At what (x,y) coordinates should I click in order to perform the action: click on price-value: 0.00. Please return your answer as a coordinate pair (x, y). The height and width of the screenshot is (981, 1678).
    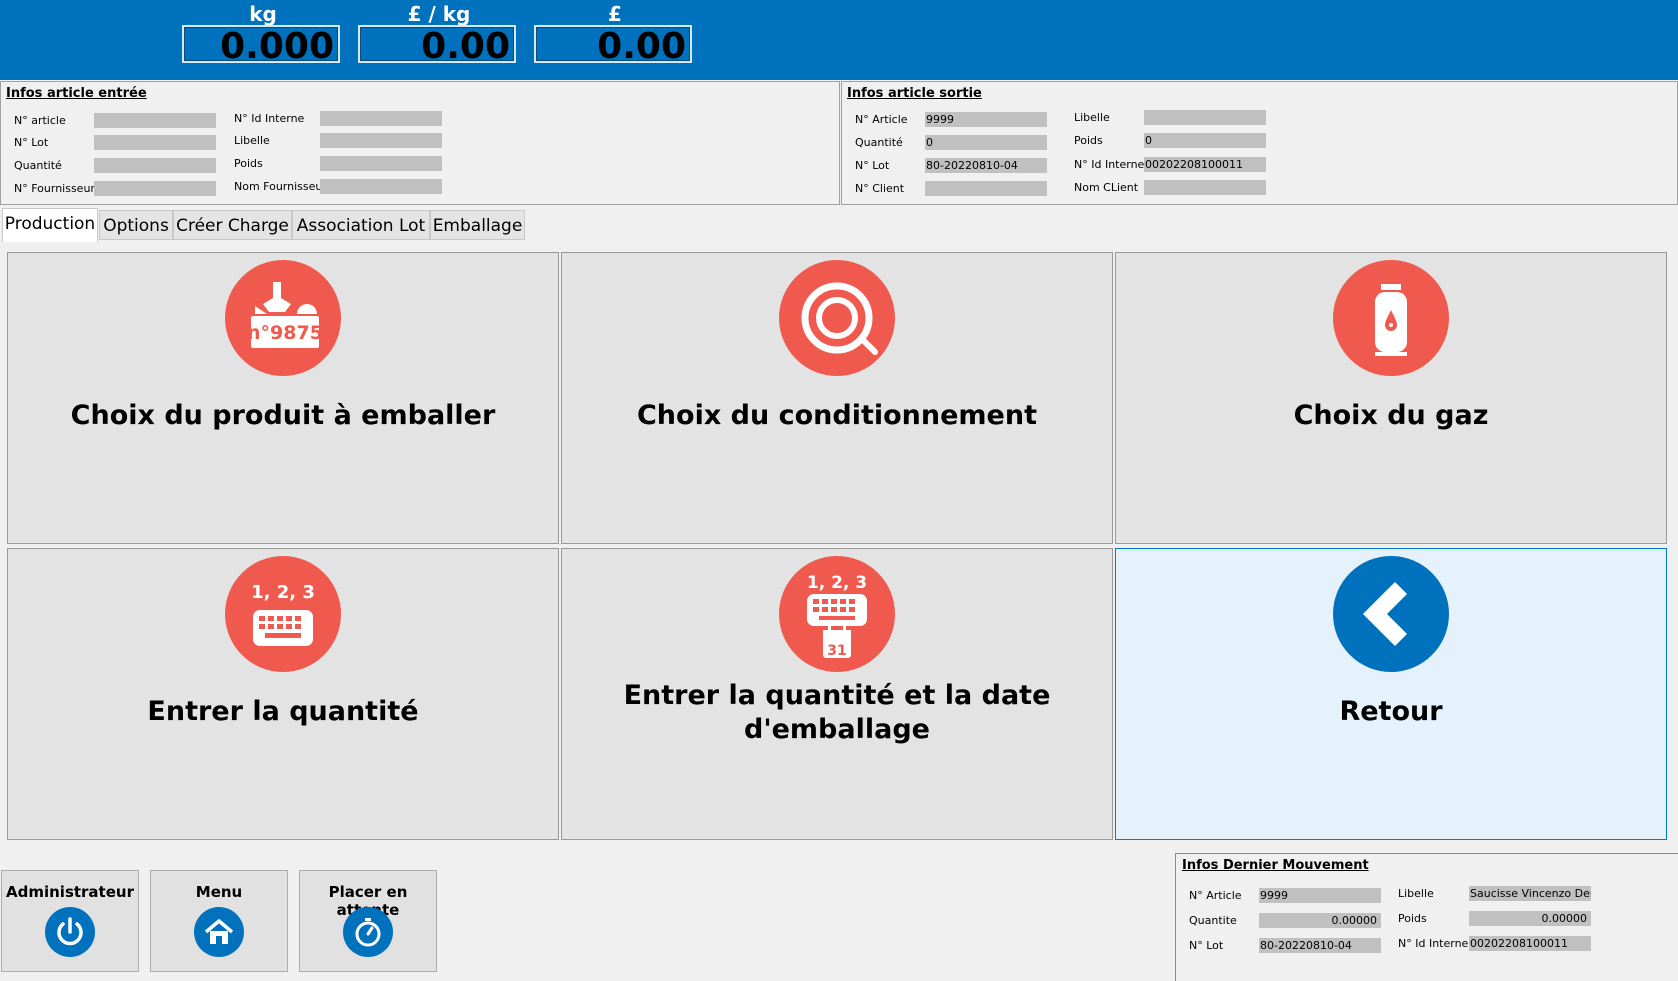
    Looking at the image, I should click on (613, 46).